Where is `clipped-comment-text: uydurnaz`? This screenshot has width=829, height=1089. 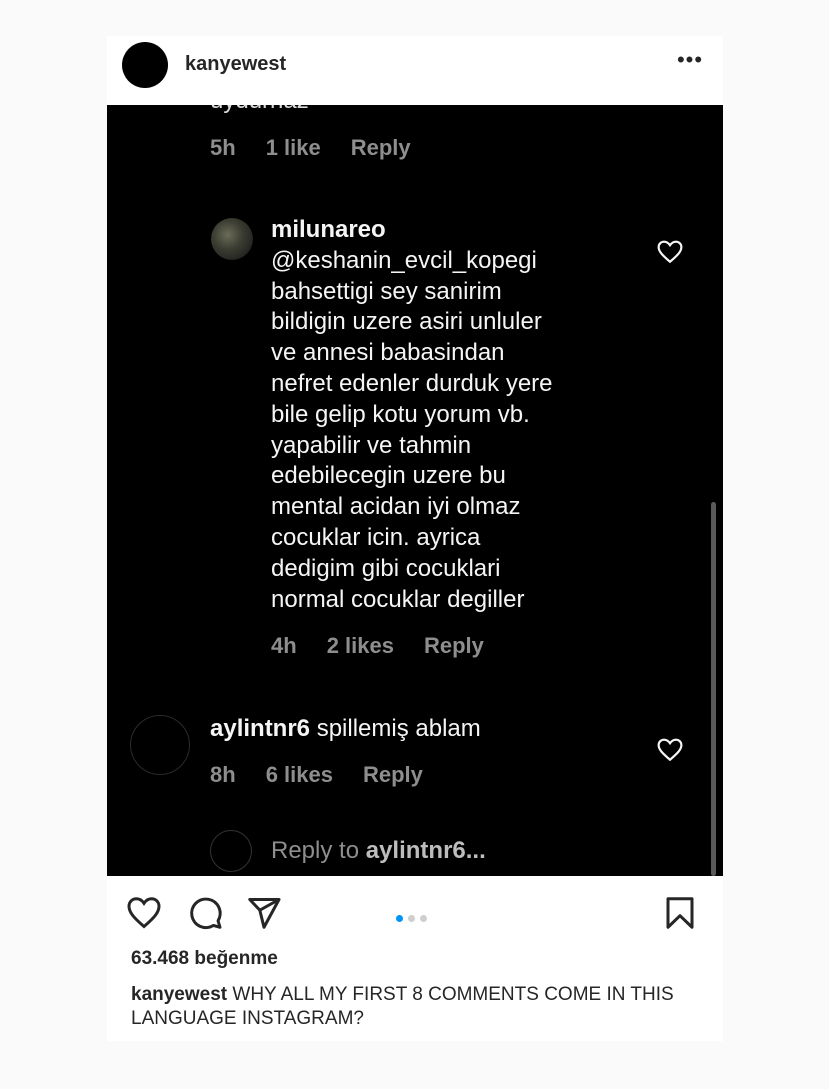
clipped-comment-text: uydurnaz is located at coordinates (259, 110).